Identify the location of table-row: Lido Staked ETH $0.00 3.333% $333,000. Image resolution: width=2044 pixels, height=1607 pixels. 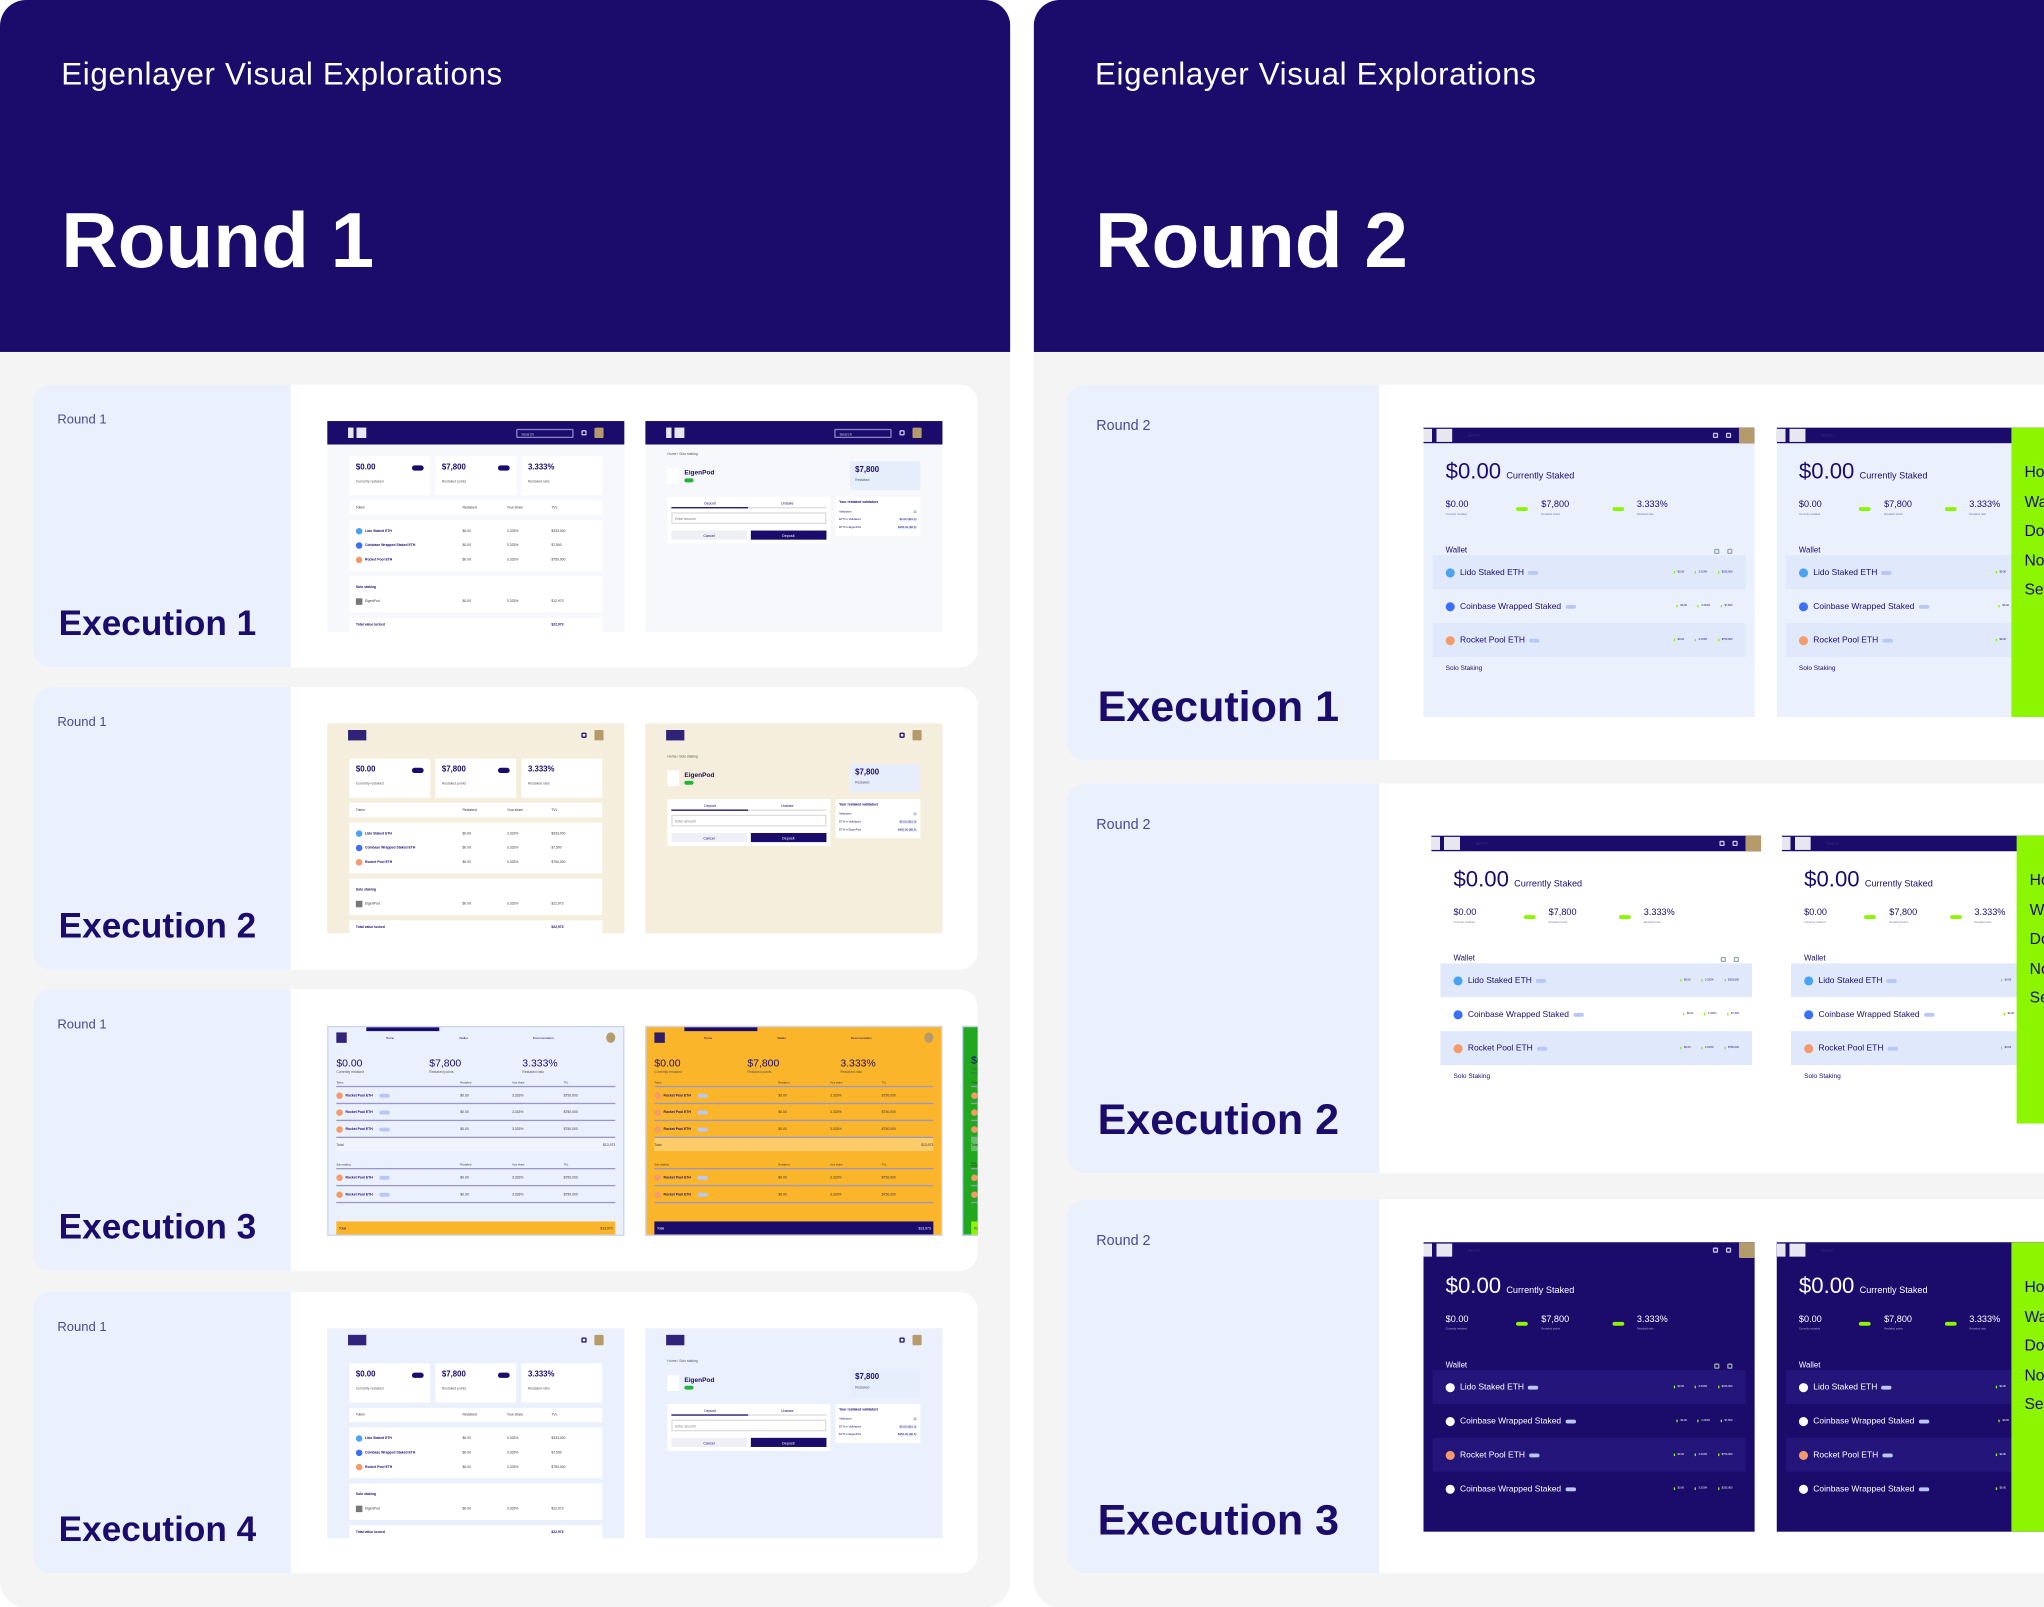
(475, 833).